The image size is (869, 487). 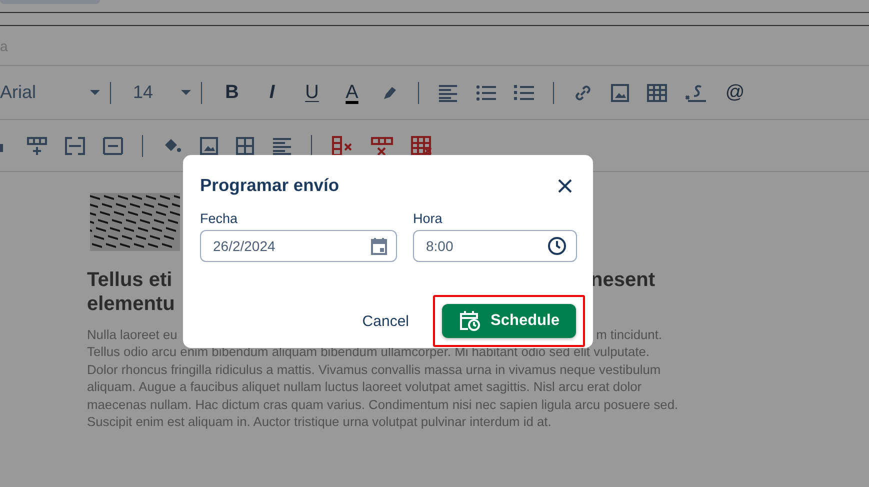 I want to click on article-heading: elementu, so click(x=131, y=304).